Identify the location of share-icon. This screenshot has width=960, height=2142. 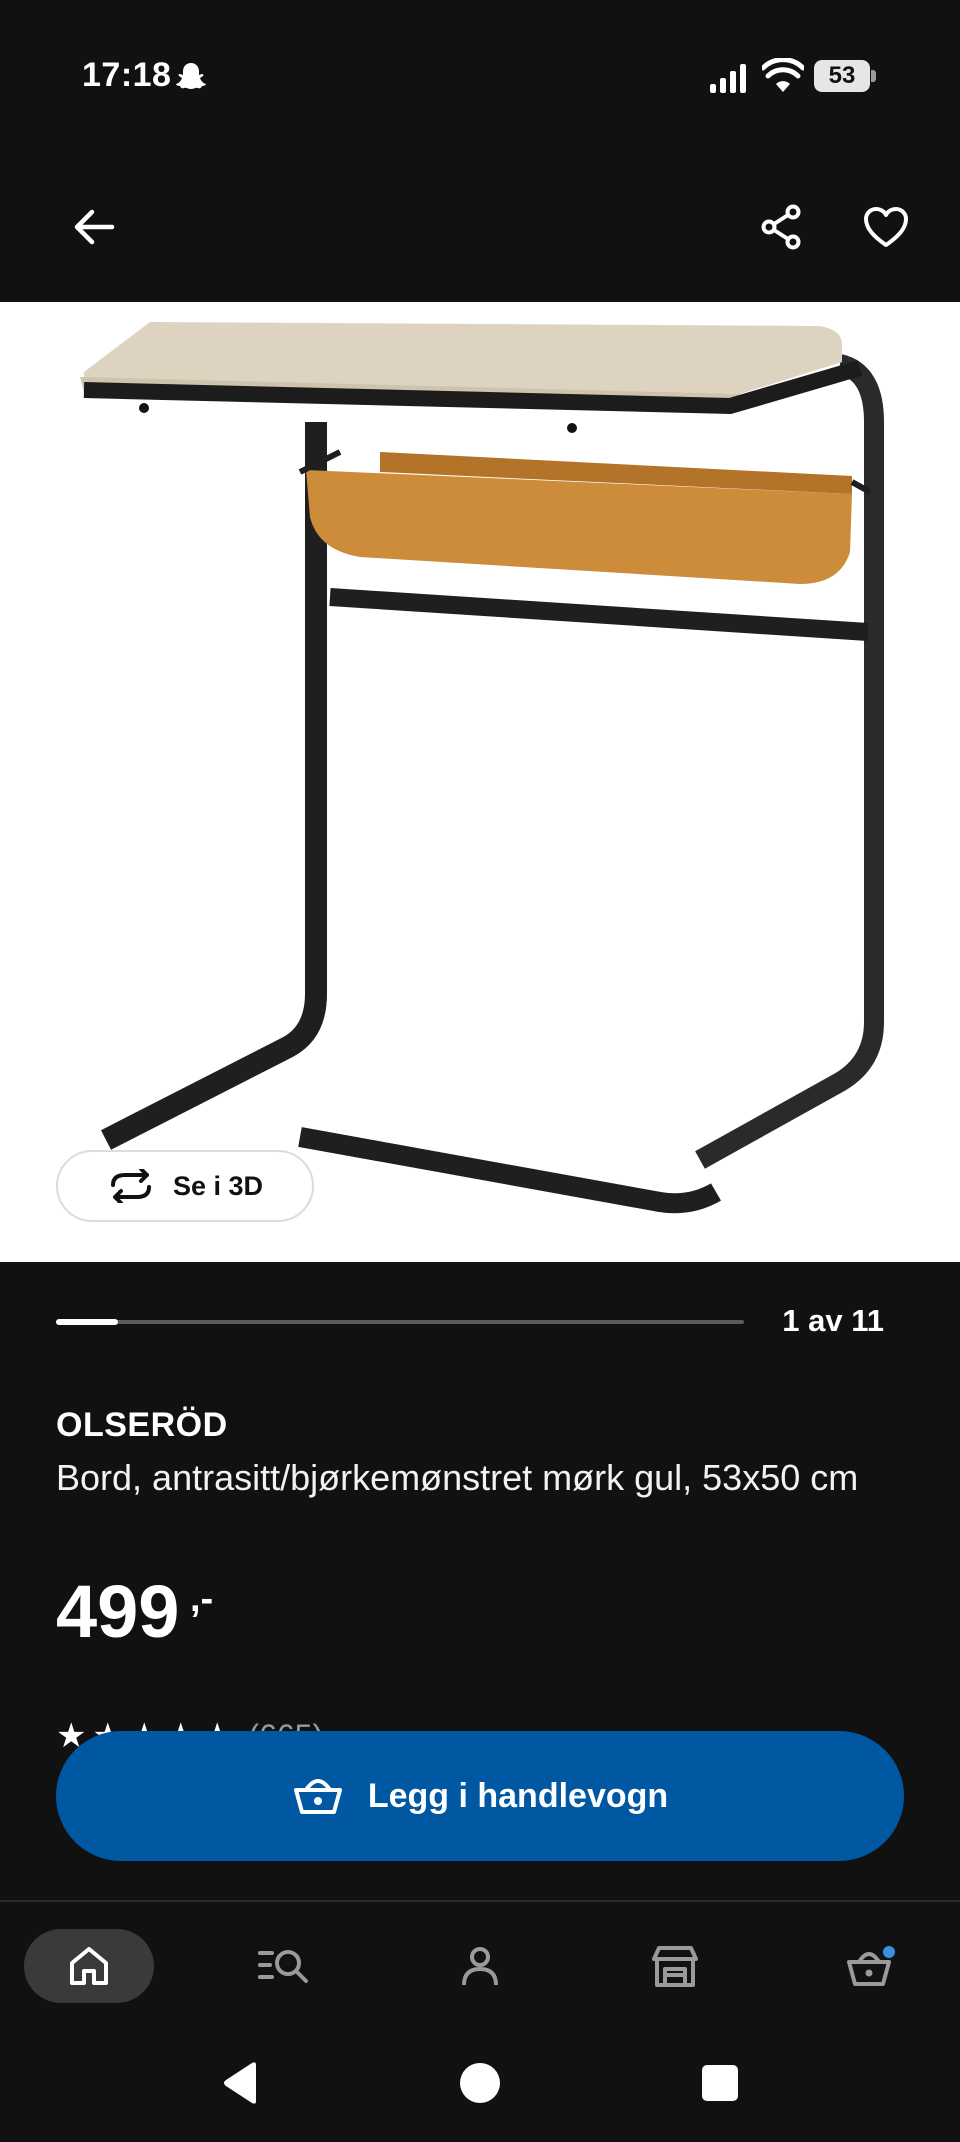
(781, 227).